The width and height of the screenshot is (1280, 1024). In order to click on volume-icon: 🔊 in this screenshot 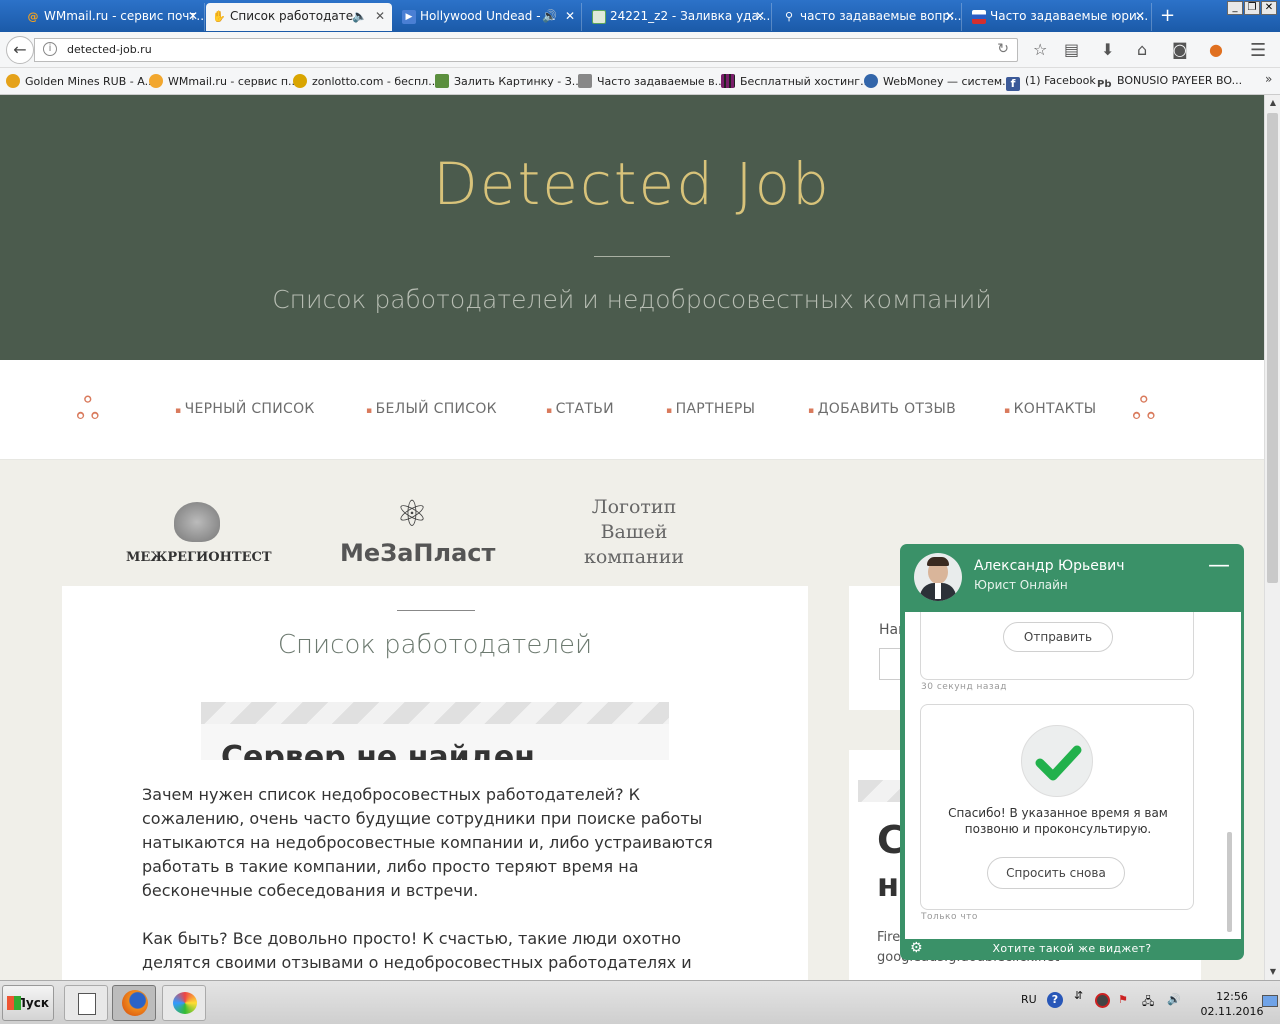, I will do `click(1174, 999)`.